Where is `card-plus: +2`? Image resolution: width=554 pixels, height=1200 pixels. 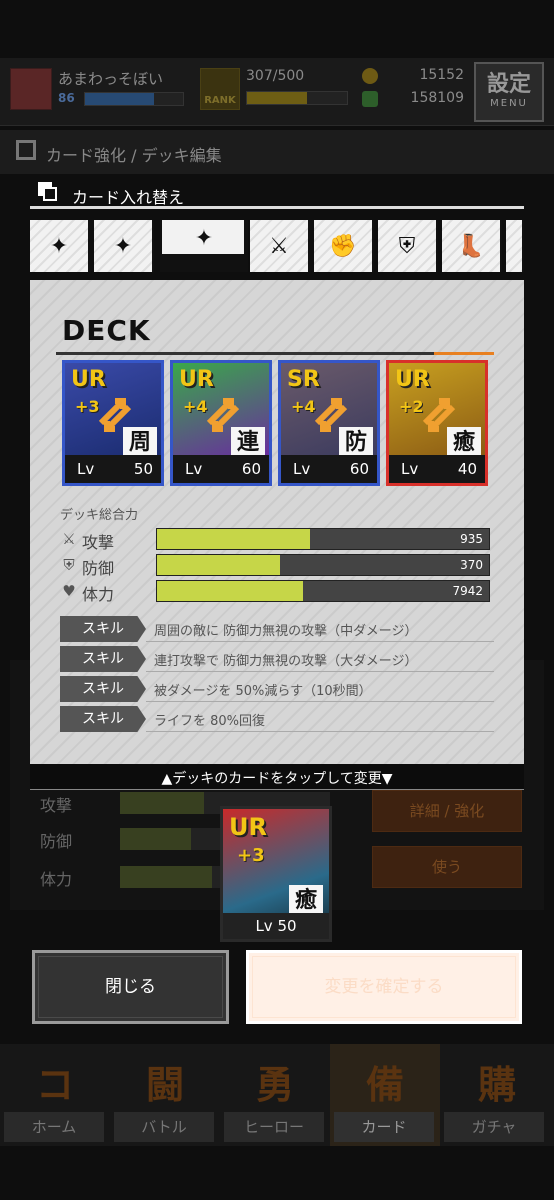 card-plus: +2 is located at coordinates (411, 406).